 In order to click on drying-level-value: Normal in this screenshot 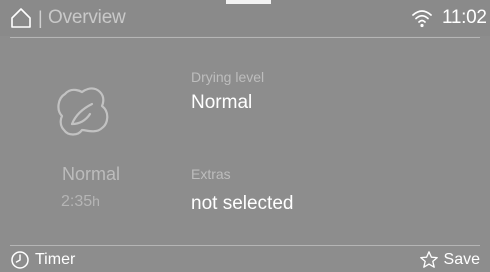, I will do `click(221, 103)`.